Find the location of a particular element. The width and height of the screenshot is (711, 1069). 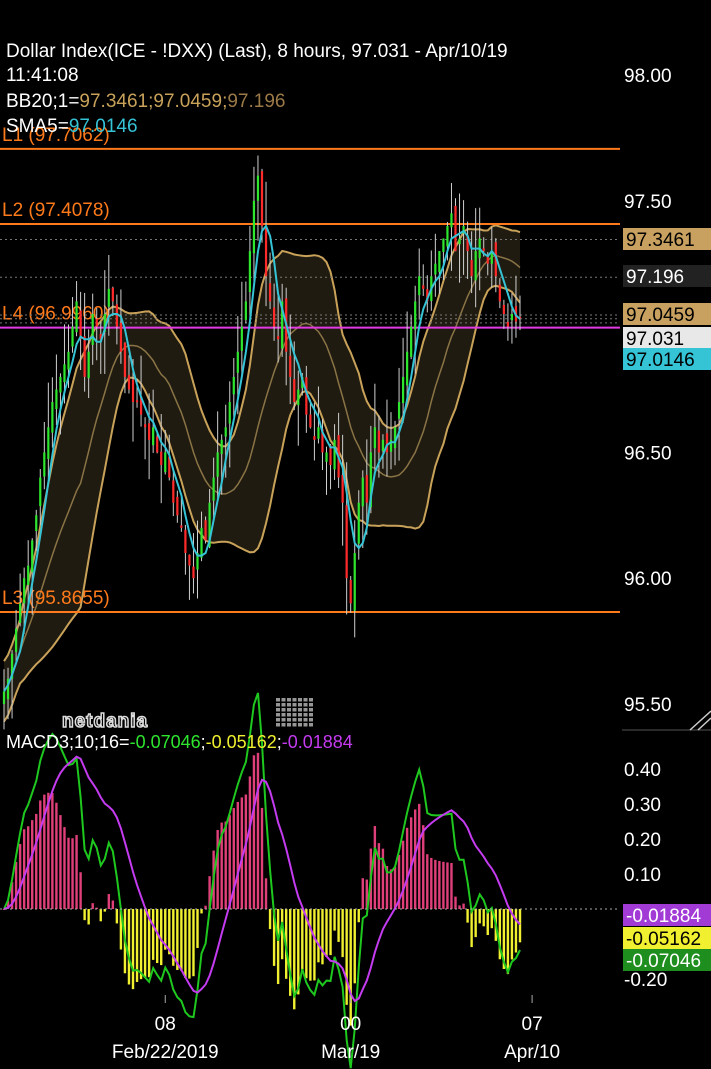

macd-value-2: -0.05162 is located at coordinates (241, 742).